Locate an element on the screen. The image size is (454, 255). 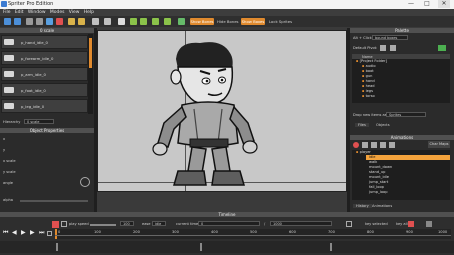
title-bar: Spriter Pro Edition — □ ✕ is located at coordinates (227, 4).